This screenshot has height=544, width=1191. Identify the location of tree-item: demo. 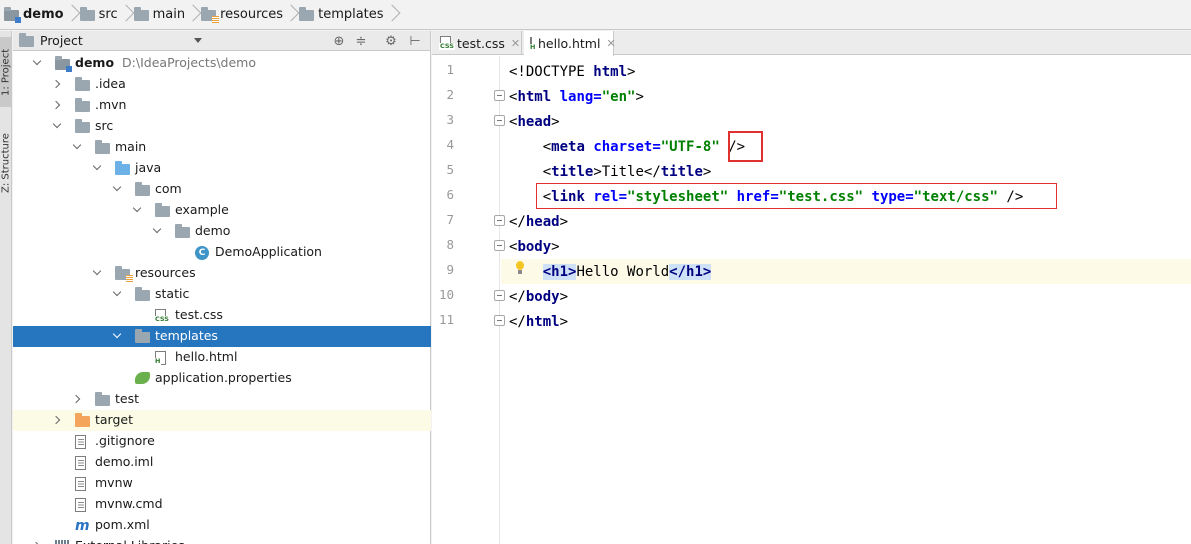
(222, 231).